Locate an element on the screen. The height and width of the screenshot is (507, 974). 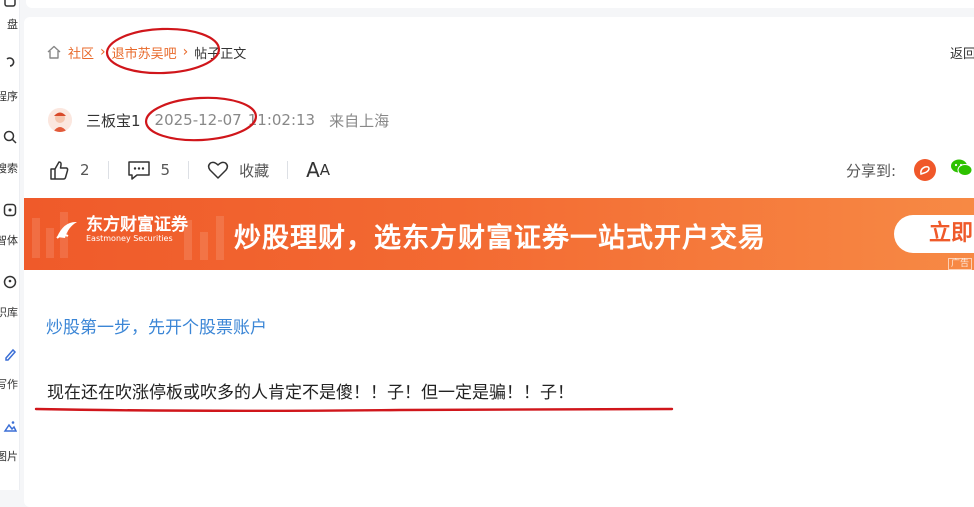
weibo-icon is located at coordinates (925, 170).